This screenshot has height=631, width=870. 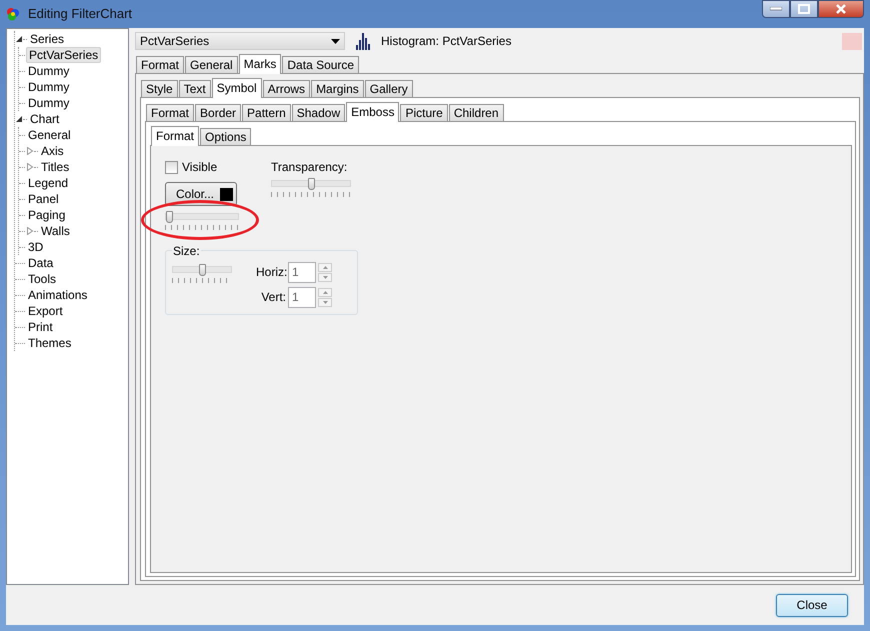 I want to click on tree-item: Axis, so click(x=52, y=151).